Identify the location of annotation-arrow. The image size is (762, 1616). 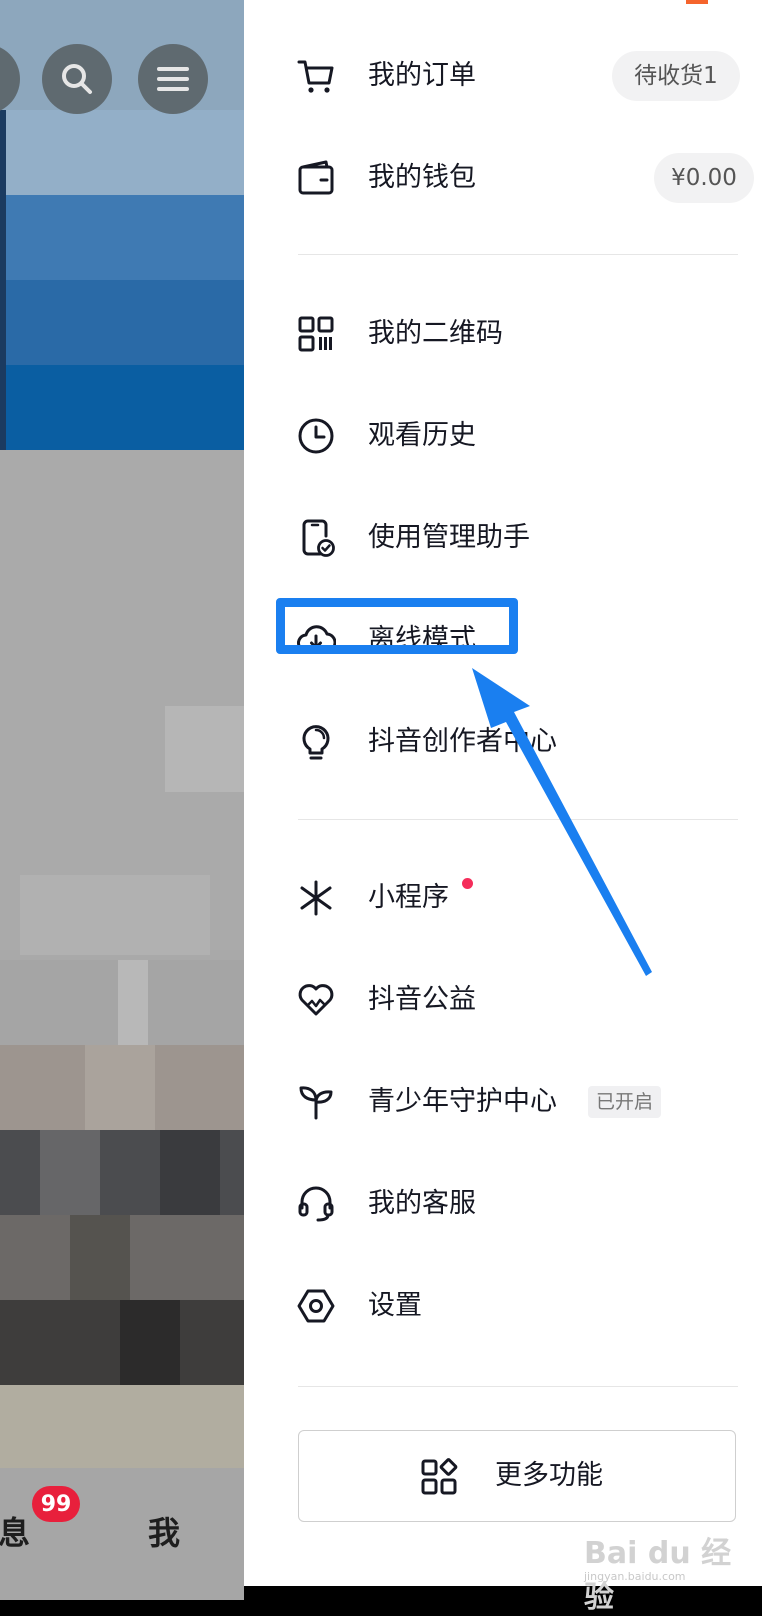
(562, 822).